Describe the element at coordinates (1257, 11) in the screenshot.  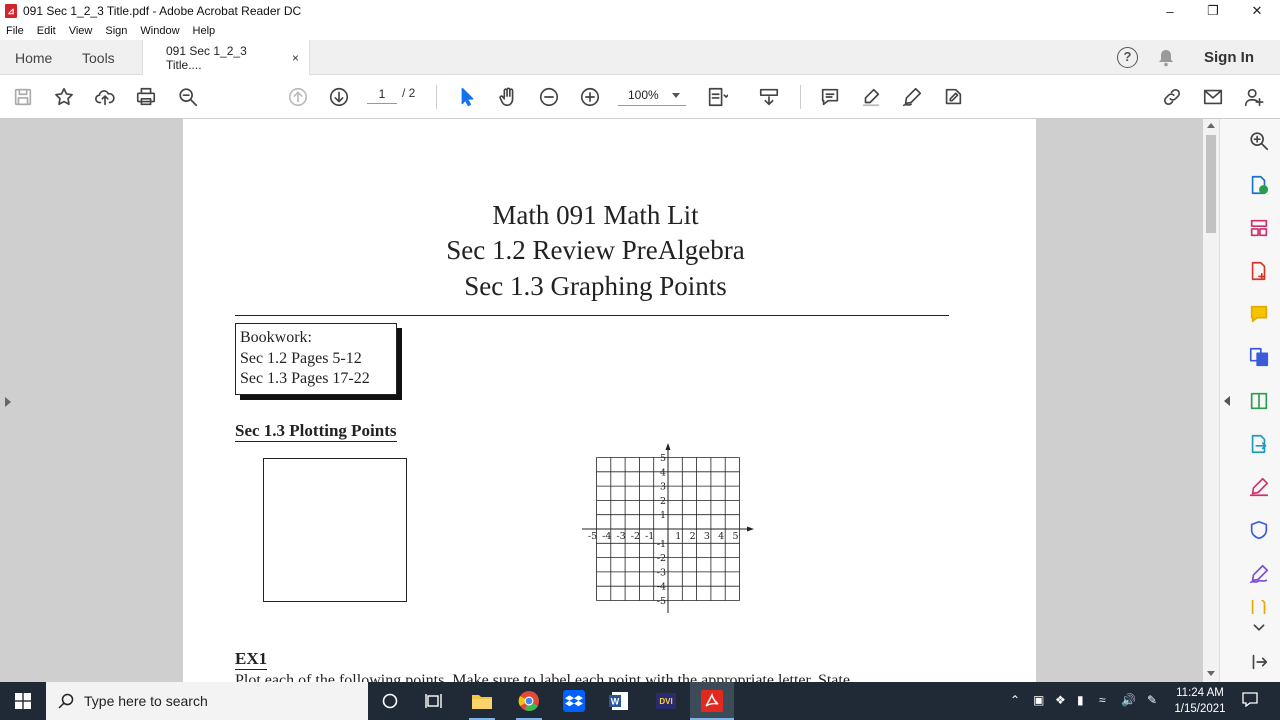
I see `close-icon: ✕` at that location.